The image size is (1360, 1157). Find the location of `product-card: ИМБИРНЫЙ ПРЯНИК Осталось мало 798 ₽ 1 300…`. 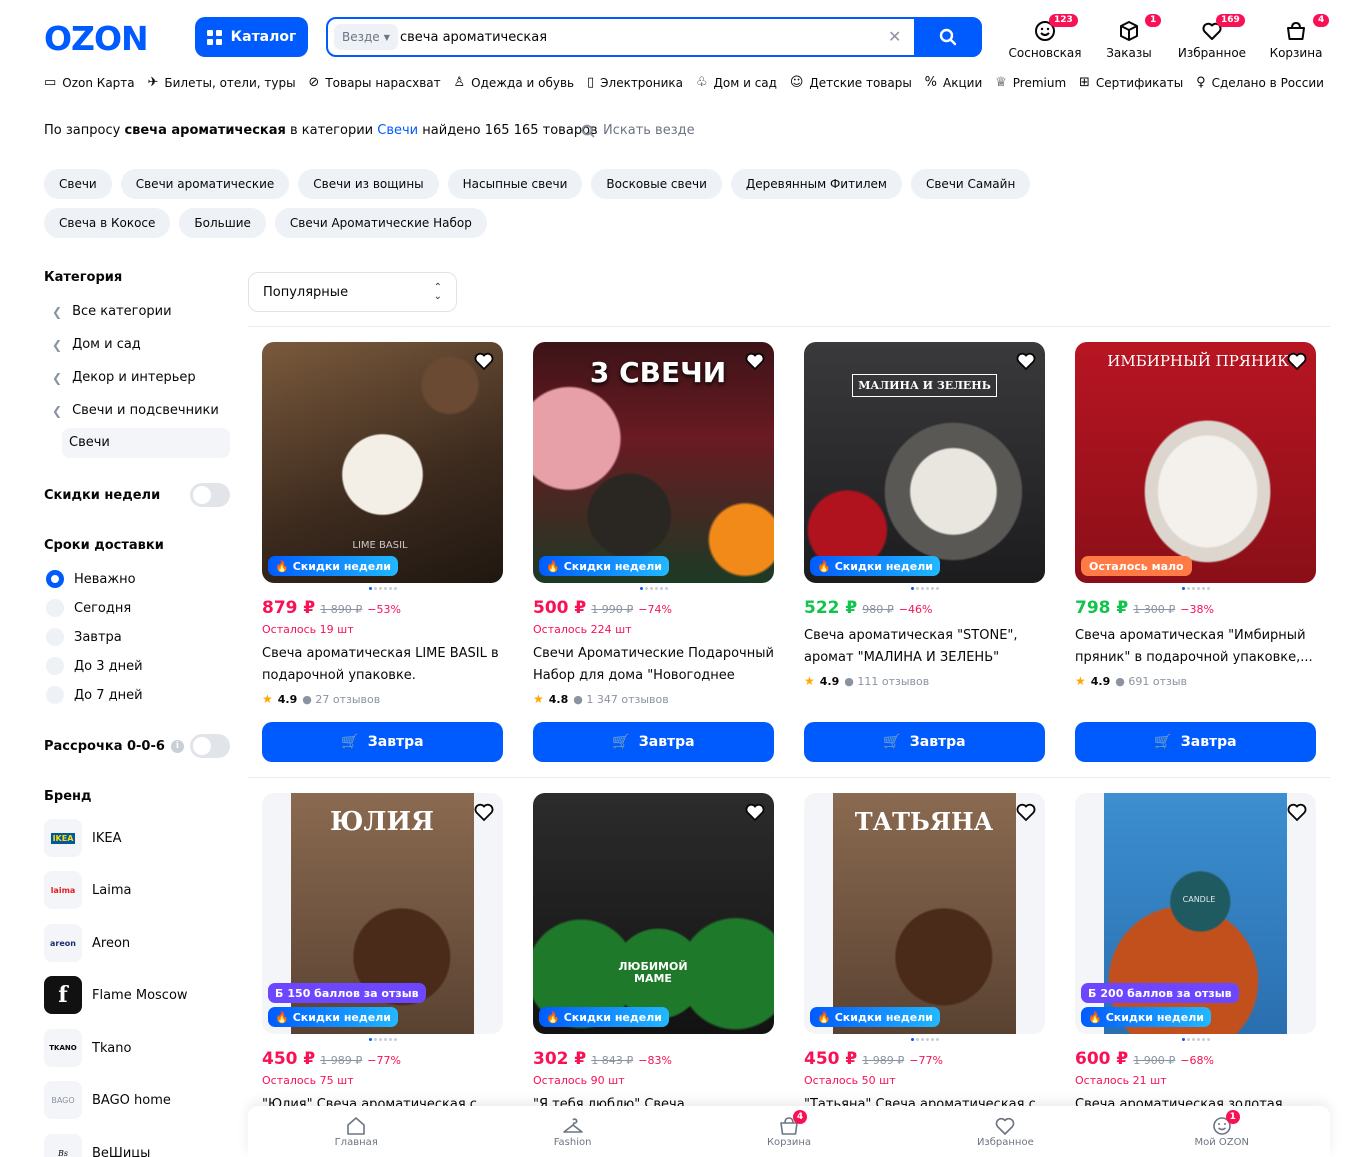

product-card: ИМБИРНЫЙ ПРЯНИК Осталось мало 798 ₽ 1 300… is located at coordinates (1195, 515).